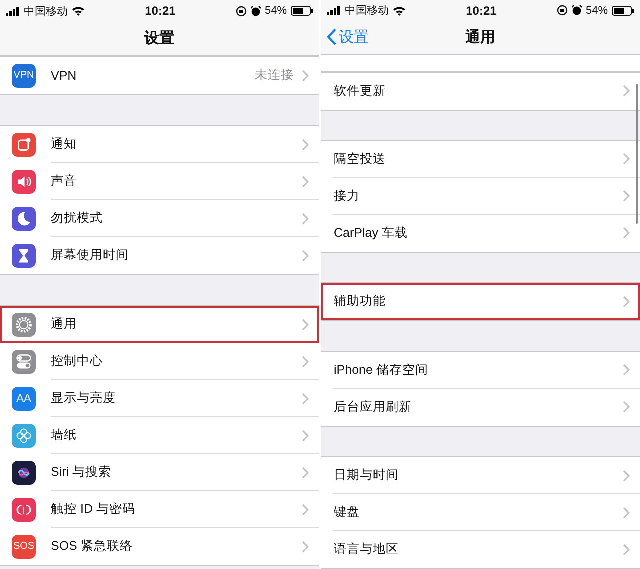 The height and width of the screenshot is (569, 640). What do you see at coordinates (274, 75) in the screenshot?
I see `value-text: 未连接` at bounding box center [274, 75].